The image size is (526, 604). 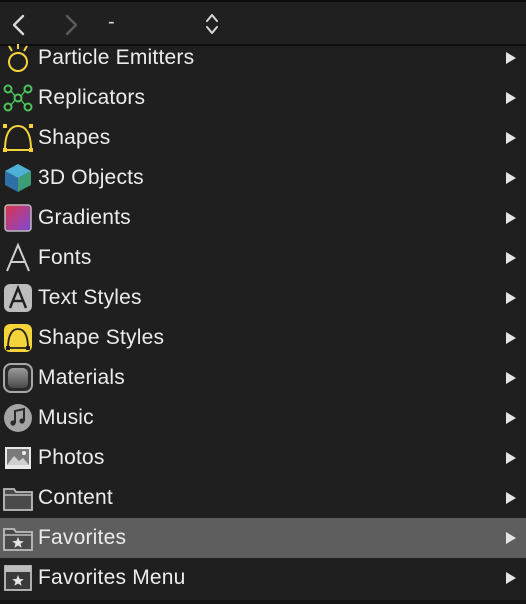 I want to click on text-style-icon, so click(x=18, y=298).